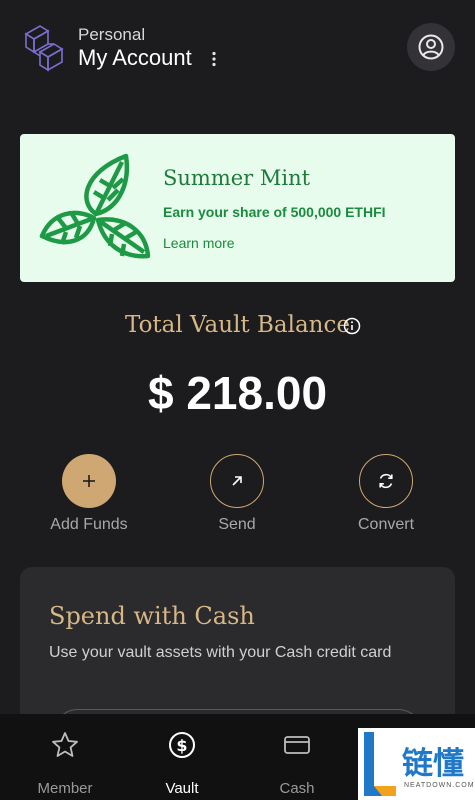  Describe the element at coordinates (297, 763) in the screenshot. I see `nav-item-cash: Cash` at that location.